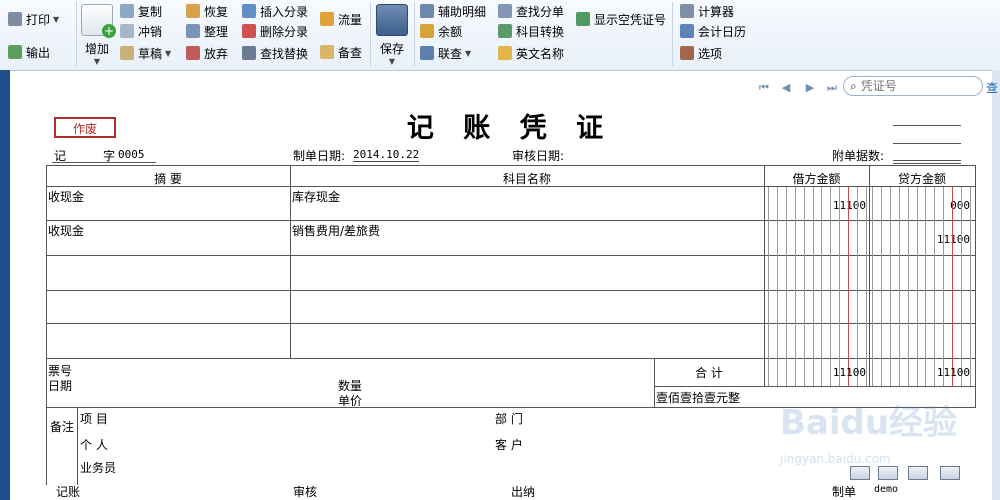 The width and height of the screenshot is (1000, 500). I want to click on accounting-calendar-button: 会计日历, so click(713, 31).